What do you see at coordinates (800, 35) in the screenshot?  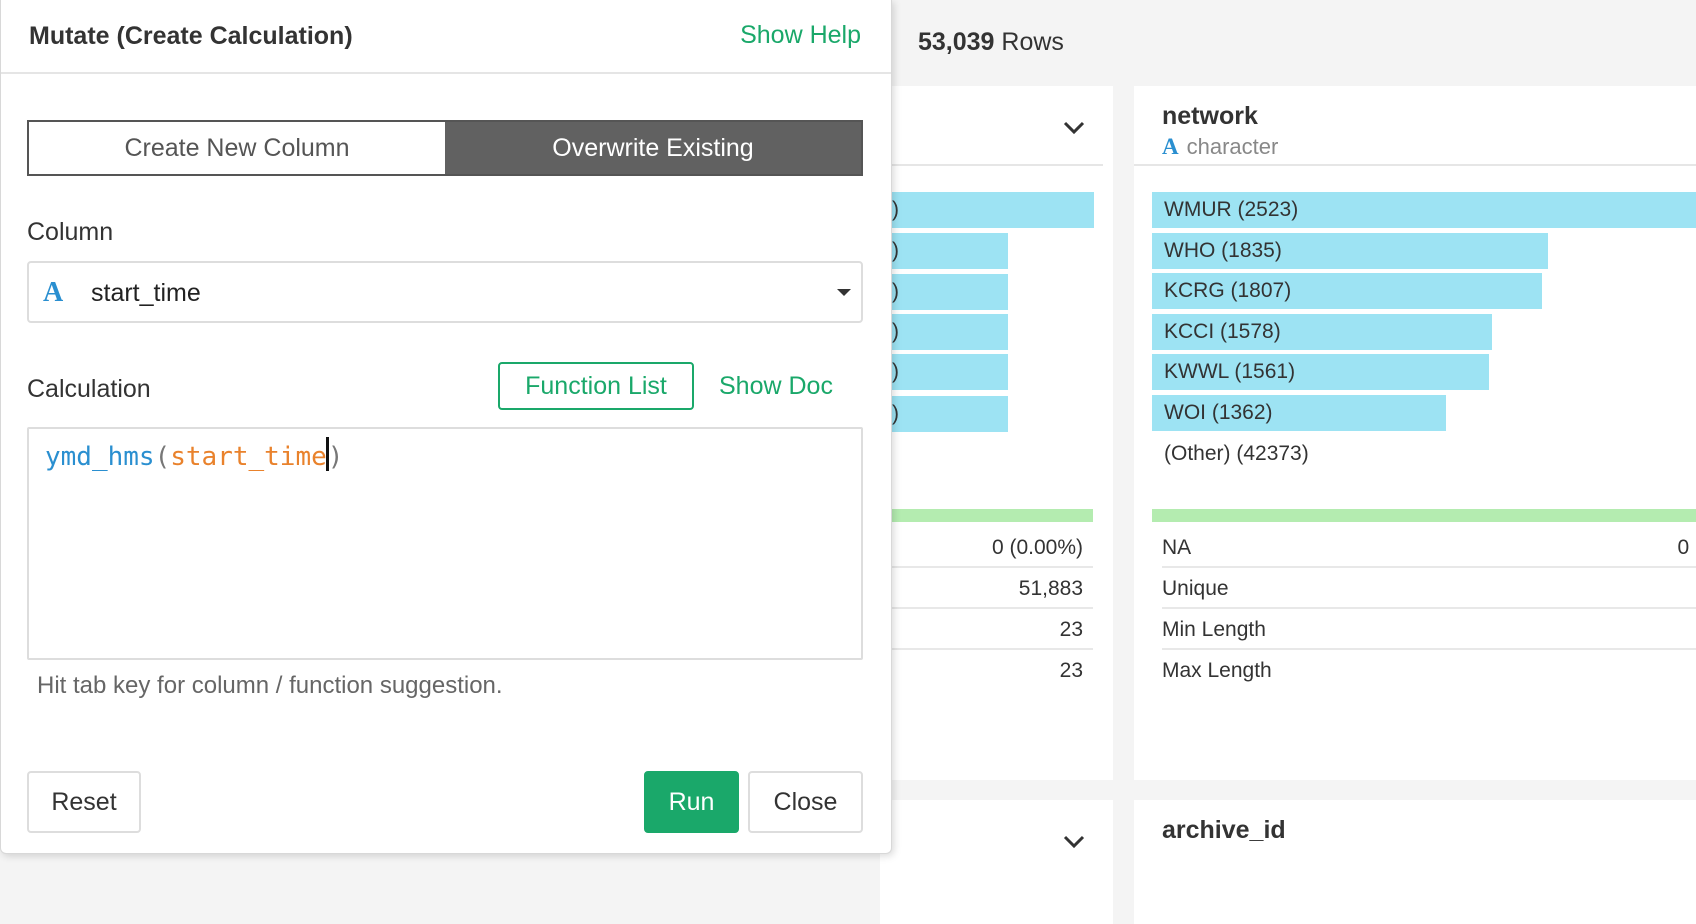 I see `show-help-link: Show Help` at bounding box center [800, 35].